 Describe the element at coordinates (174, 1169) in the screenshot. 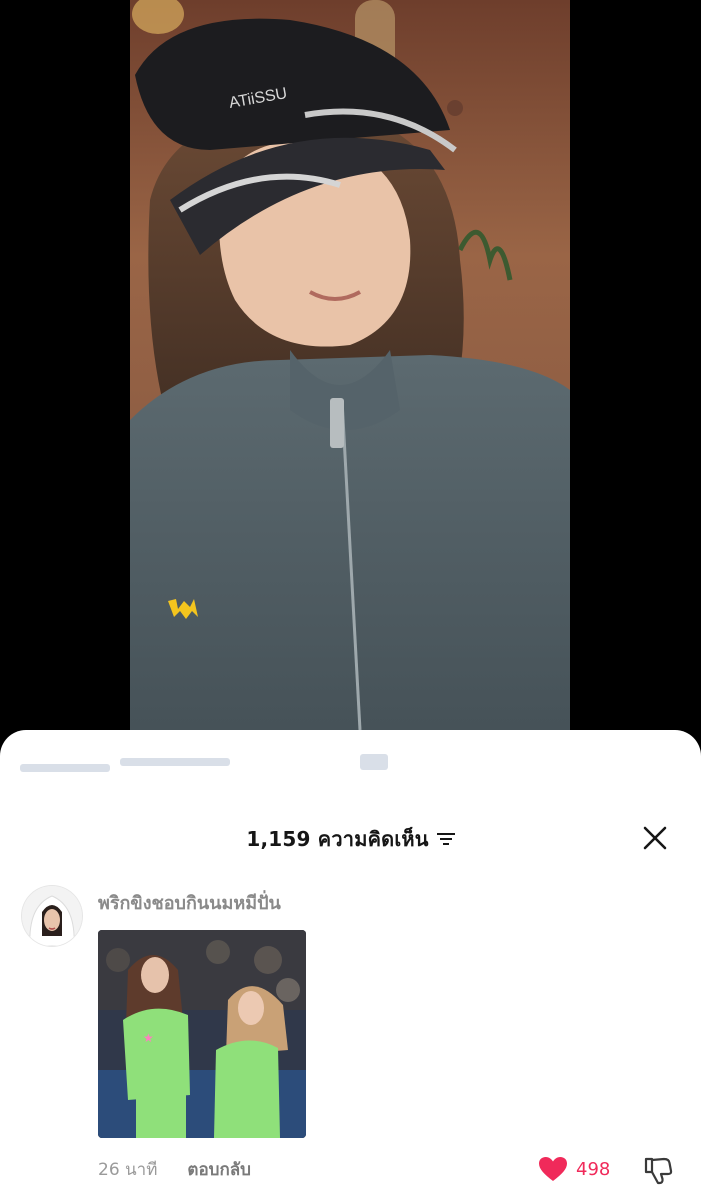

I see `comment-meta: 26 นาที ตอบกลับ` at that location.